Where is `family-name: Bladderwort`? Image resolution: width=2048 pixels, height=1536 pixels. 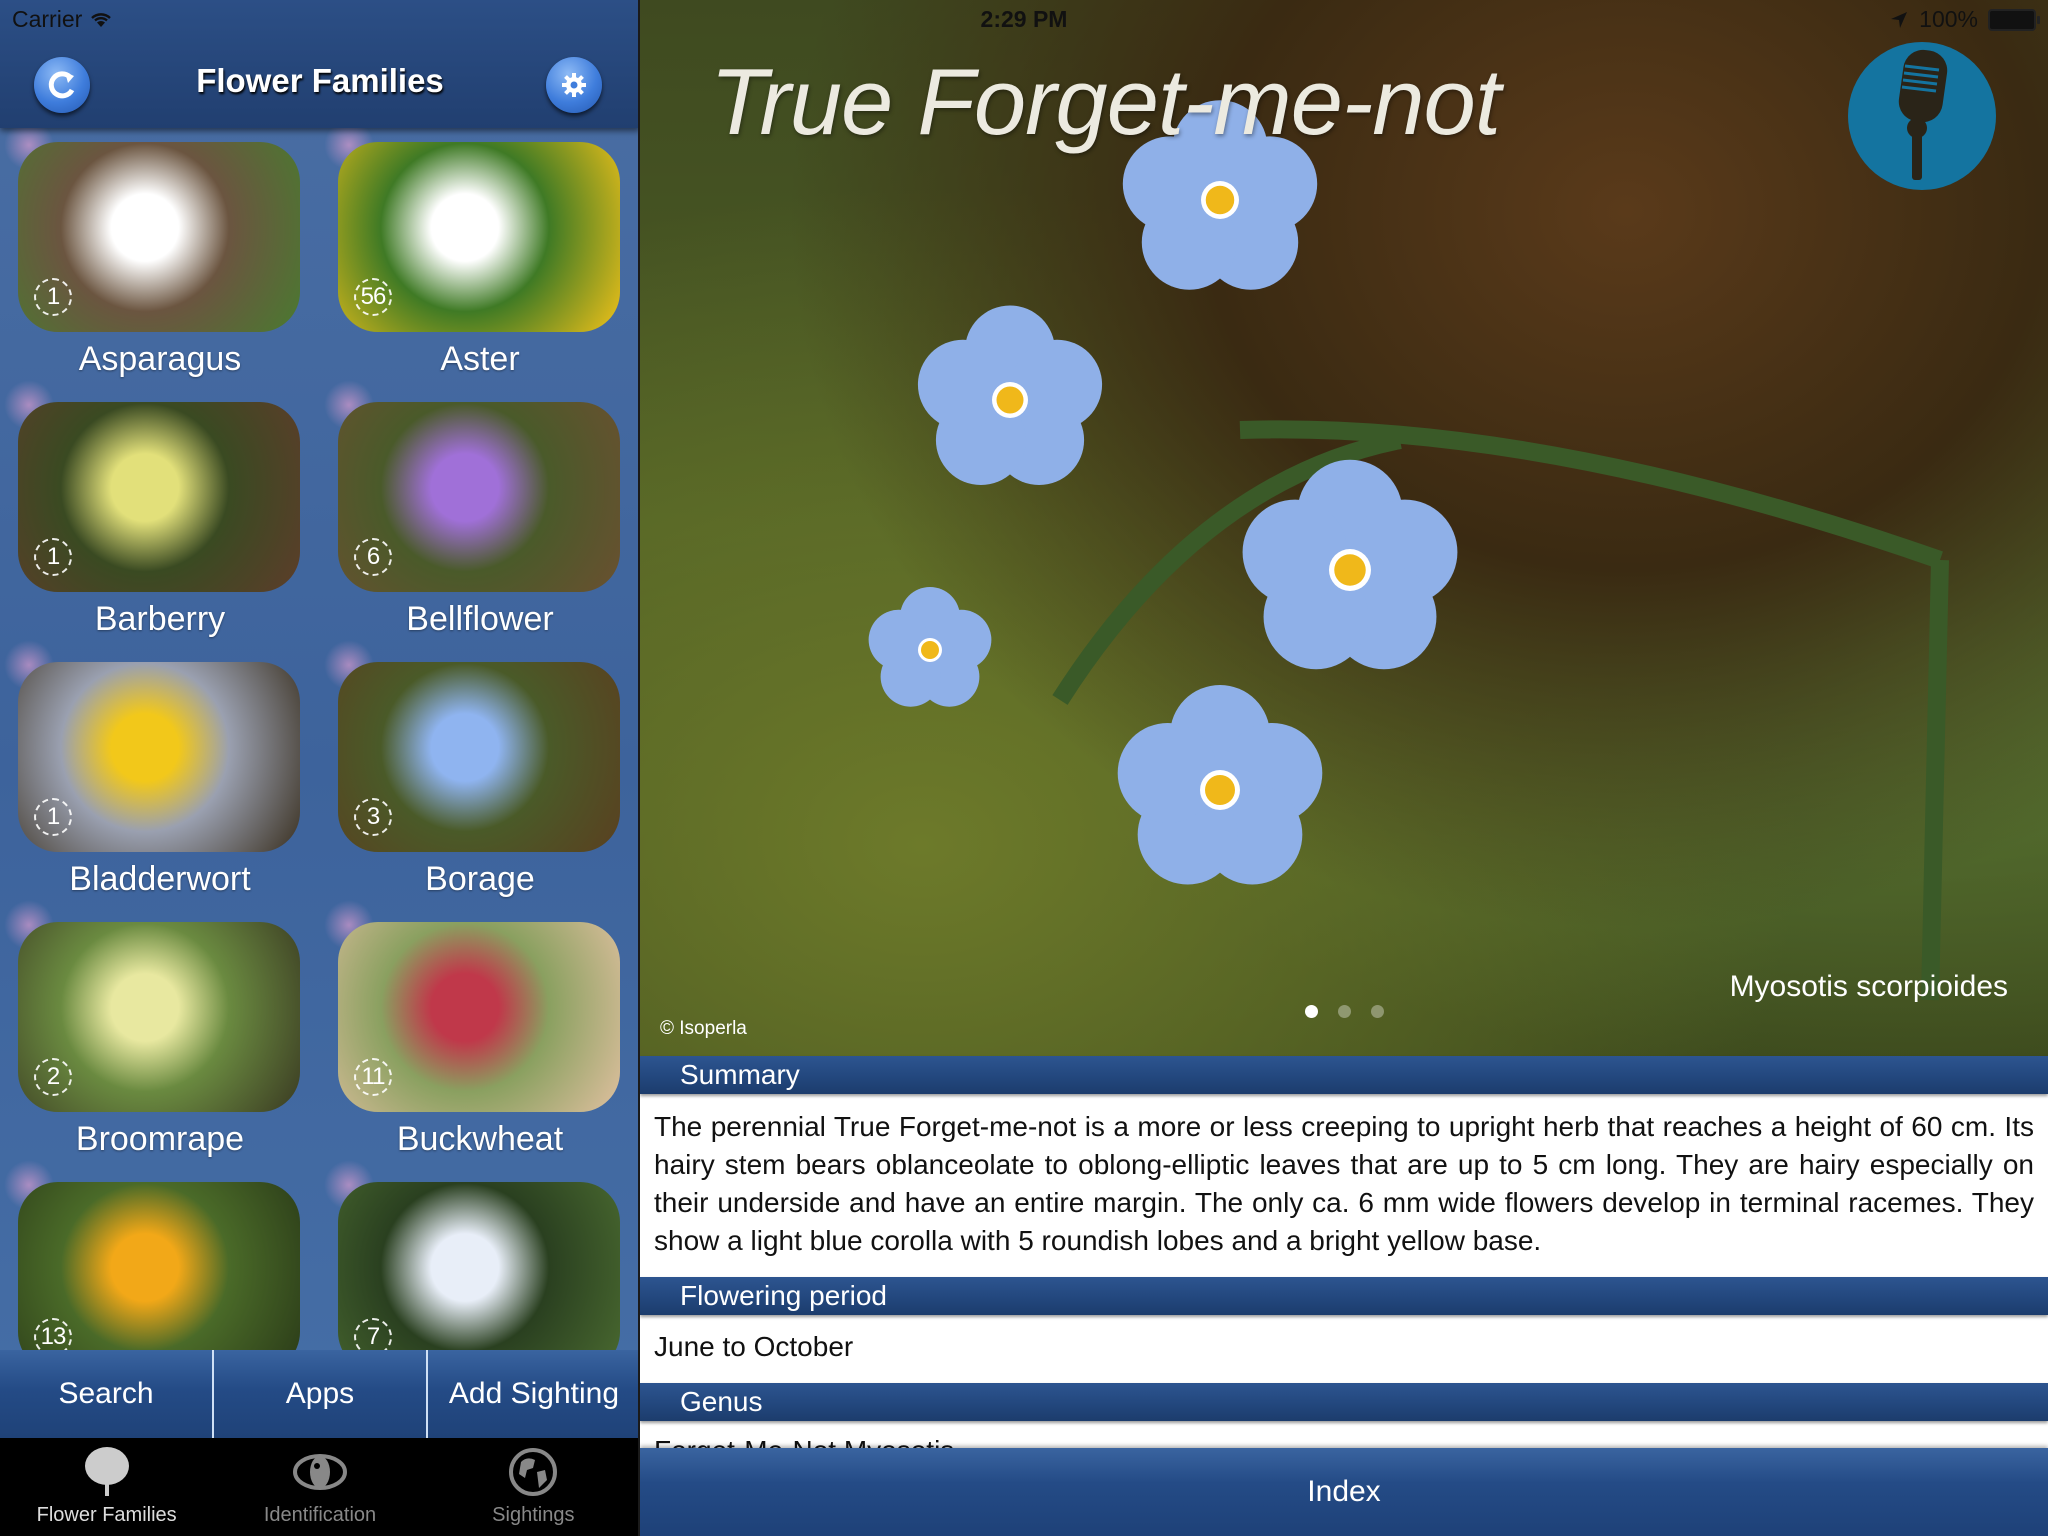 family-name: Bladderwort is located at coordinates (160, 879).